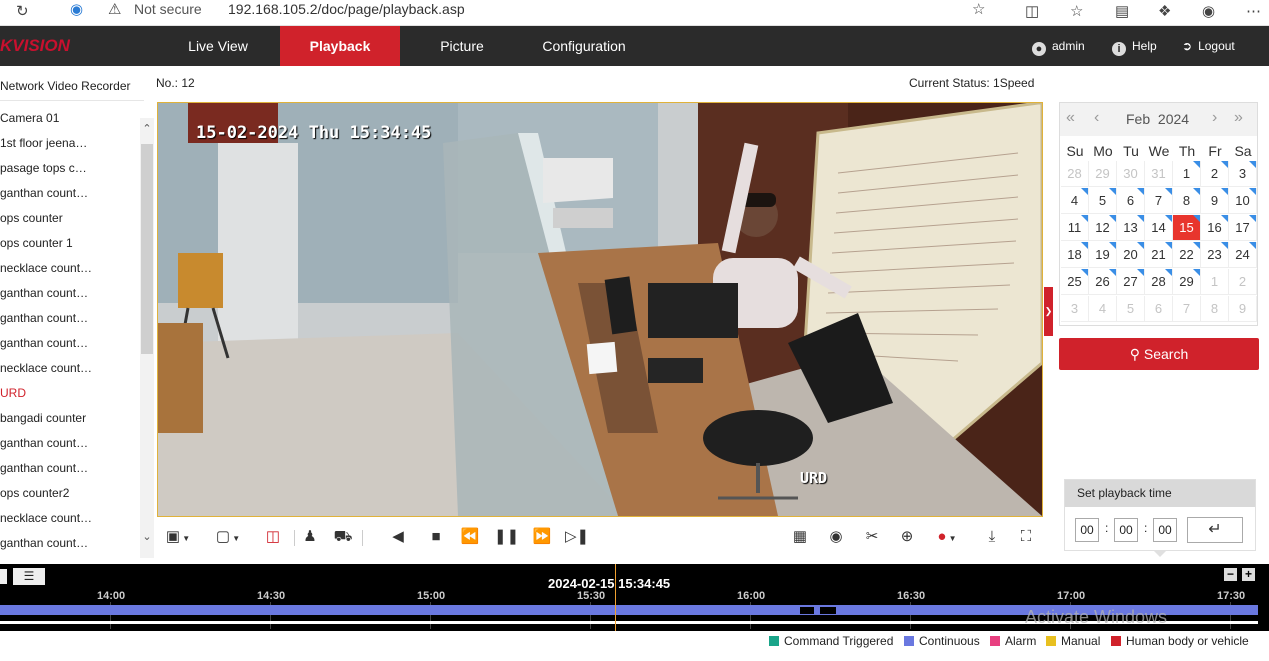 The height and width of the screenshot is (661, 1269). I want to click on camera-snapshot-icon: ◉, so click(836, 537).